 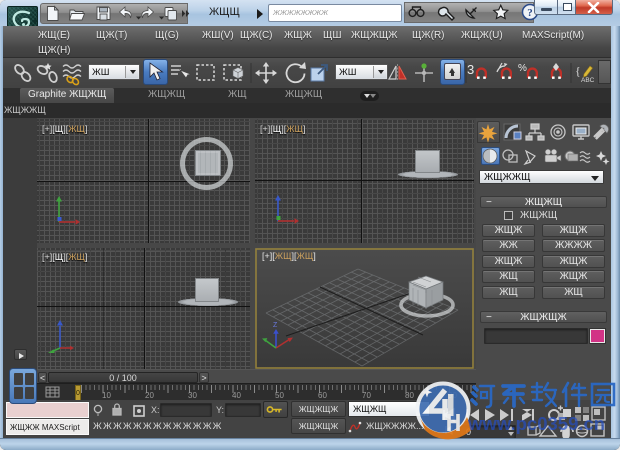 What do you see at coordinates (275, 325) in the screenshot?
I see `svg-text: Z` at bounding box center [275, 325].